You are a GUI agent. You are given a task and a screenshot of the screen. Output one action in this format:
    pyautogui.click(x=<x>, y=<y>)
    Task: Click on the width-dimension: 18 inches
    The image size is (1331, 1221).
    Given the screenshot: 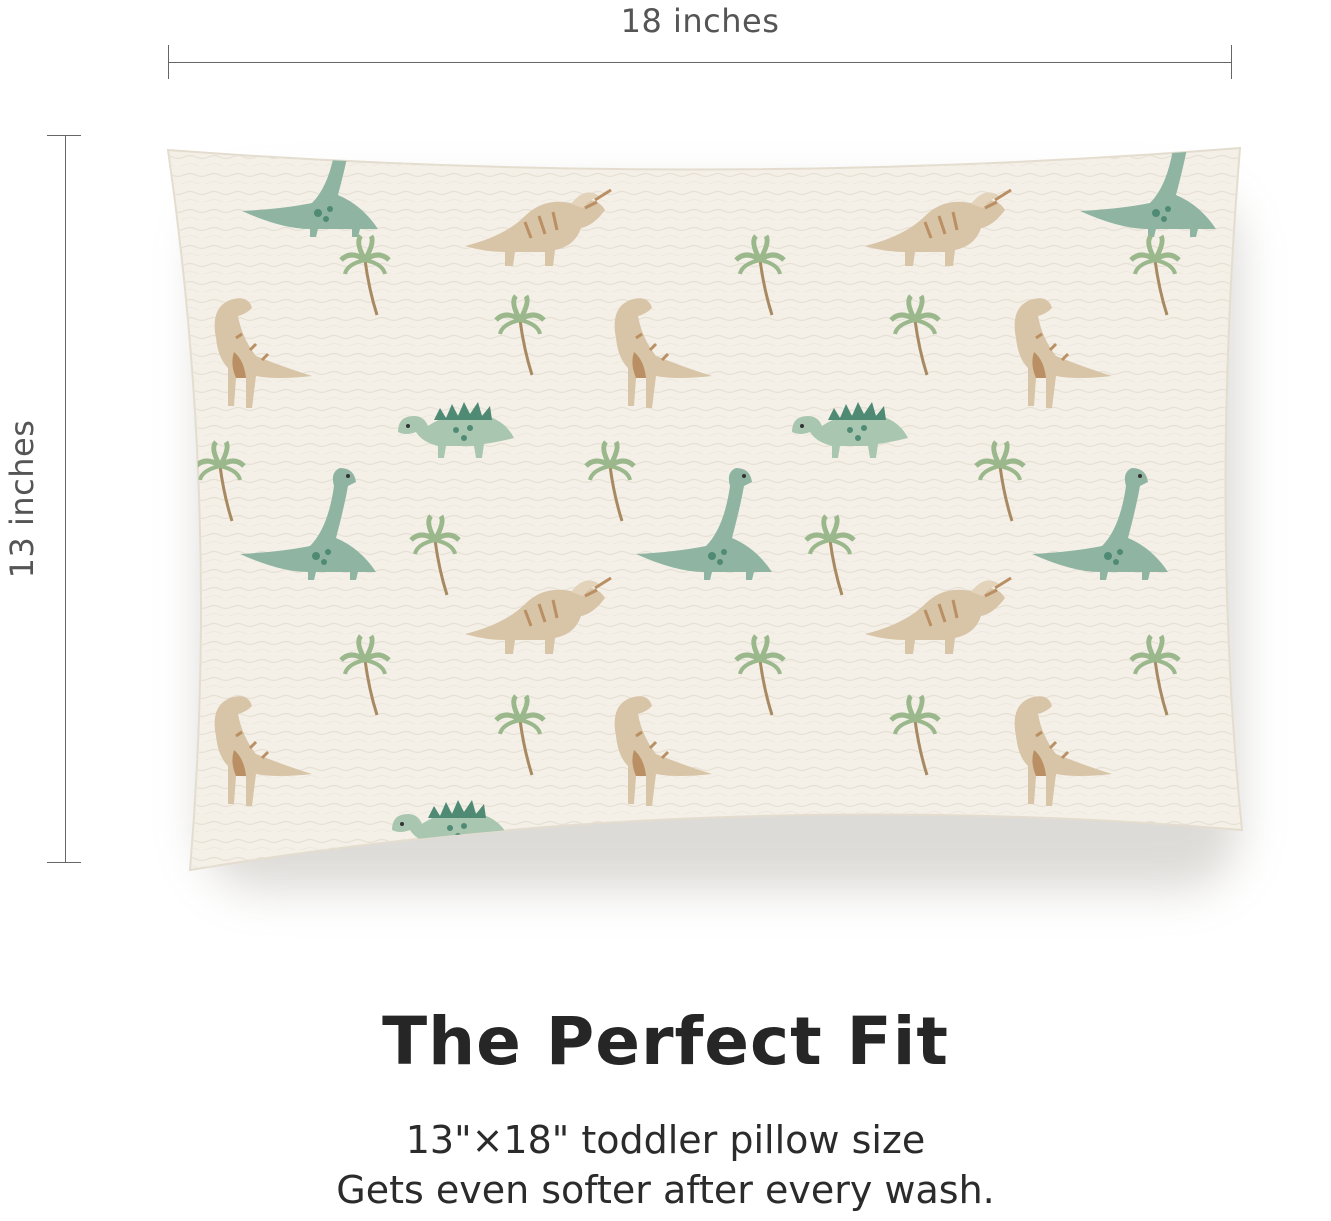 What is the action you would take?
    pyautogui.click(x=700, y=40)
    